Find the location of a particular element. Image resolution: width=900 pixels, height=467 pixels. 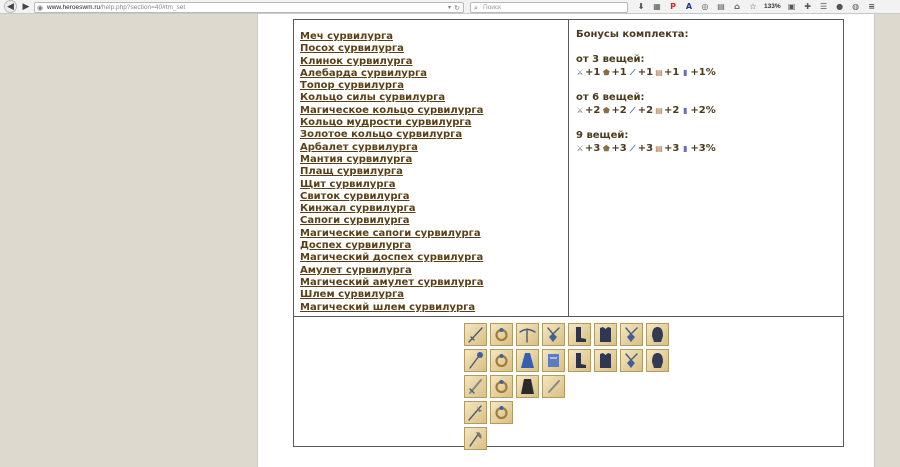

search-bar: ⌕ Поиск is located at coordinates (549, 7).